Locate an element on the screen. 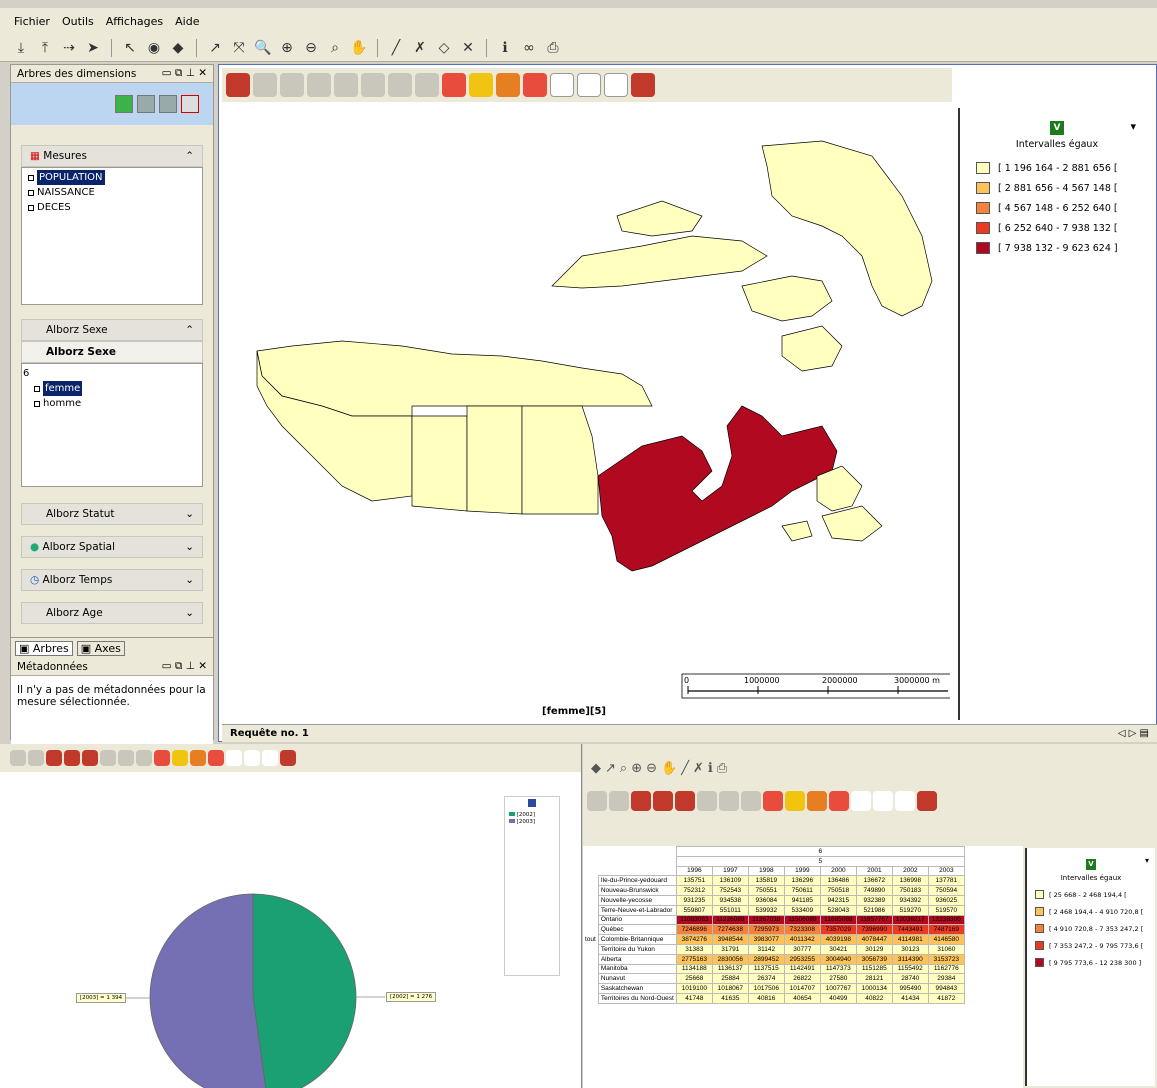 The image size is (1157, 1088). table-cell: 40822 is located at coordinates (874, 998).